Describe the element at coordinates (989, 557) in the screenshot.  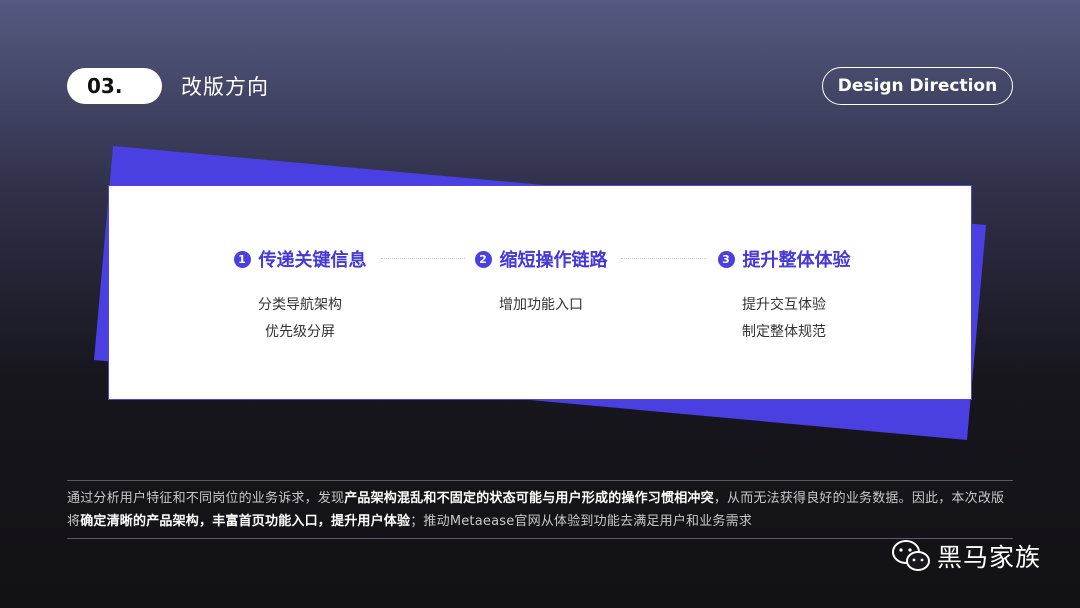
I see `brand-name: 黑马家族` at that location.